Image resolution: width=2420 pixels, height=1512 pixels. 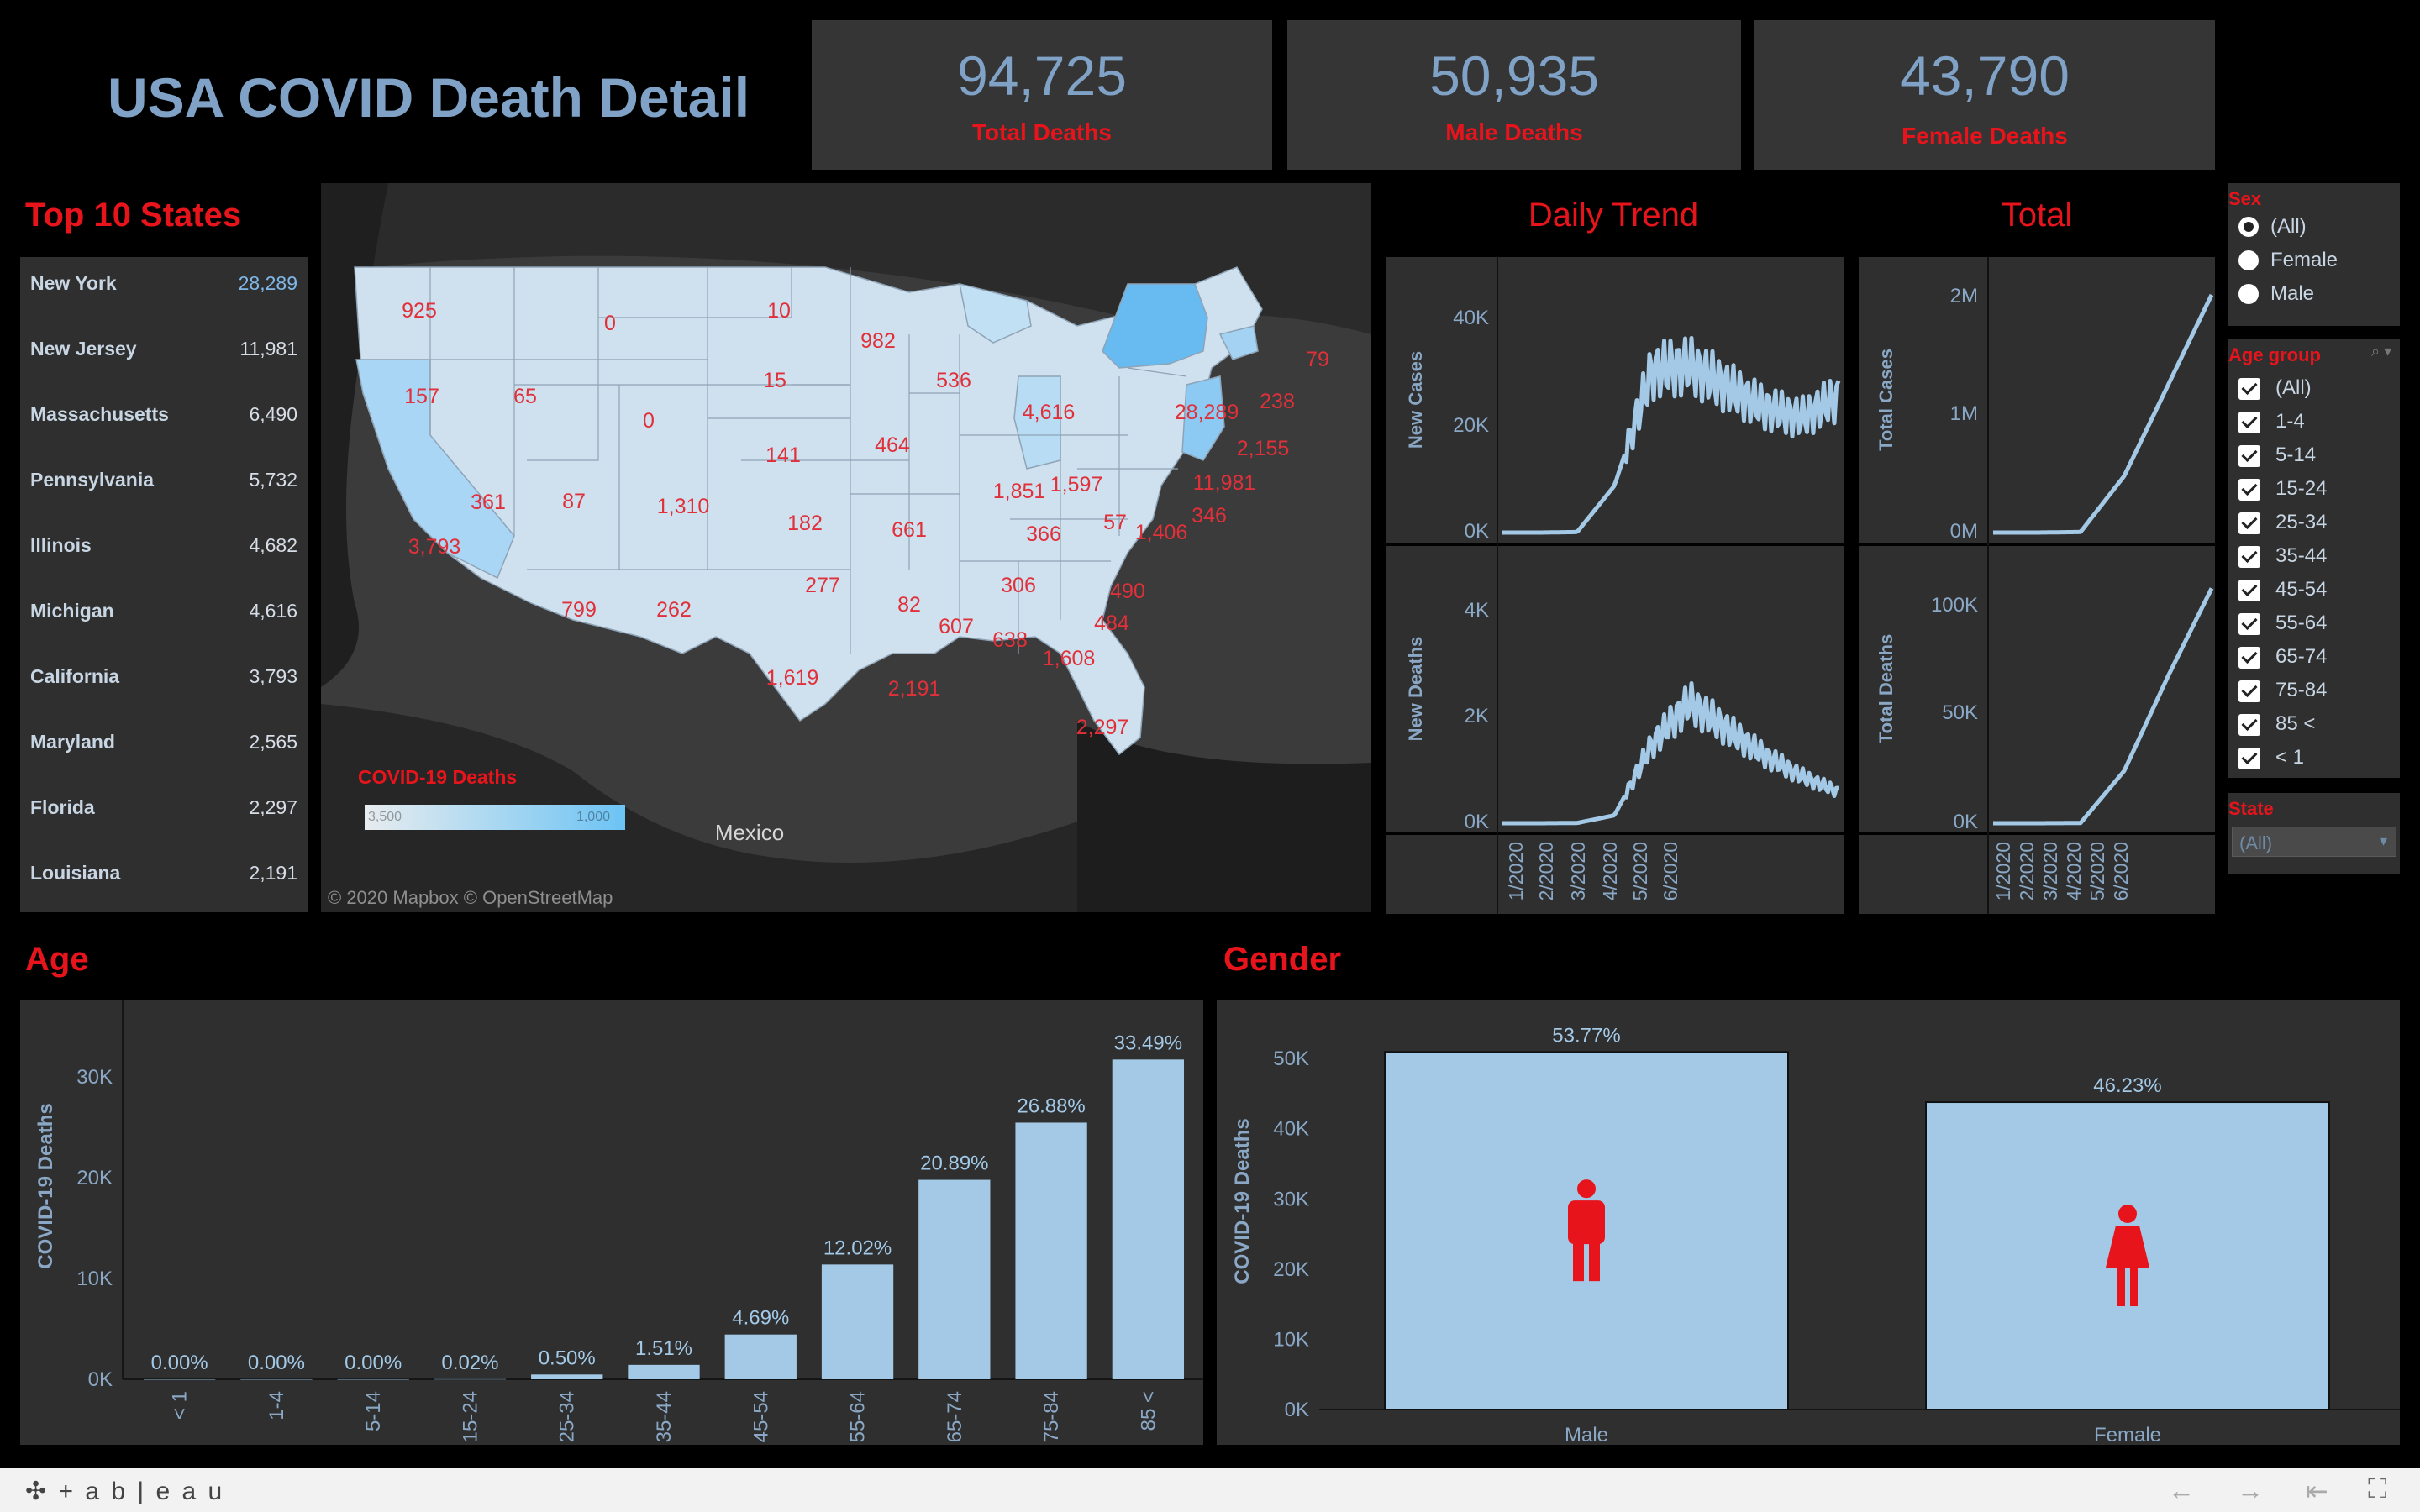 What do you see at coordinates (1111, 623) in the screenshot?
I see `map-label: 484` at bounding box center [1111, 623].